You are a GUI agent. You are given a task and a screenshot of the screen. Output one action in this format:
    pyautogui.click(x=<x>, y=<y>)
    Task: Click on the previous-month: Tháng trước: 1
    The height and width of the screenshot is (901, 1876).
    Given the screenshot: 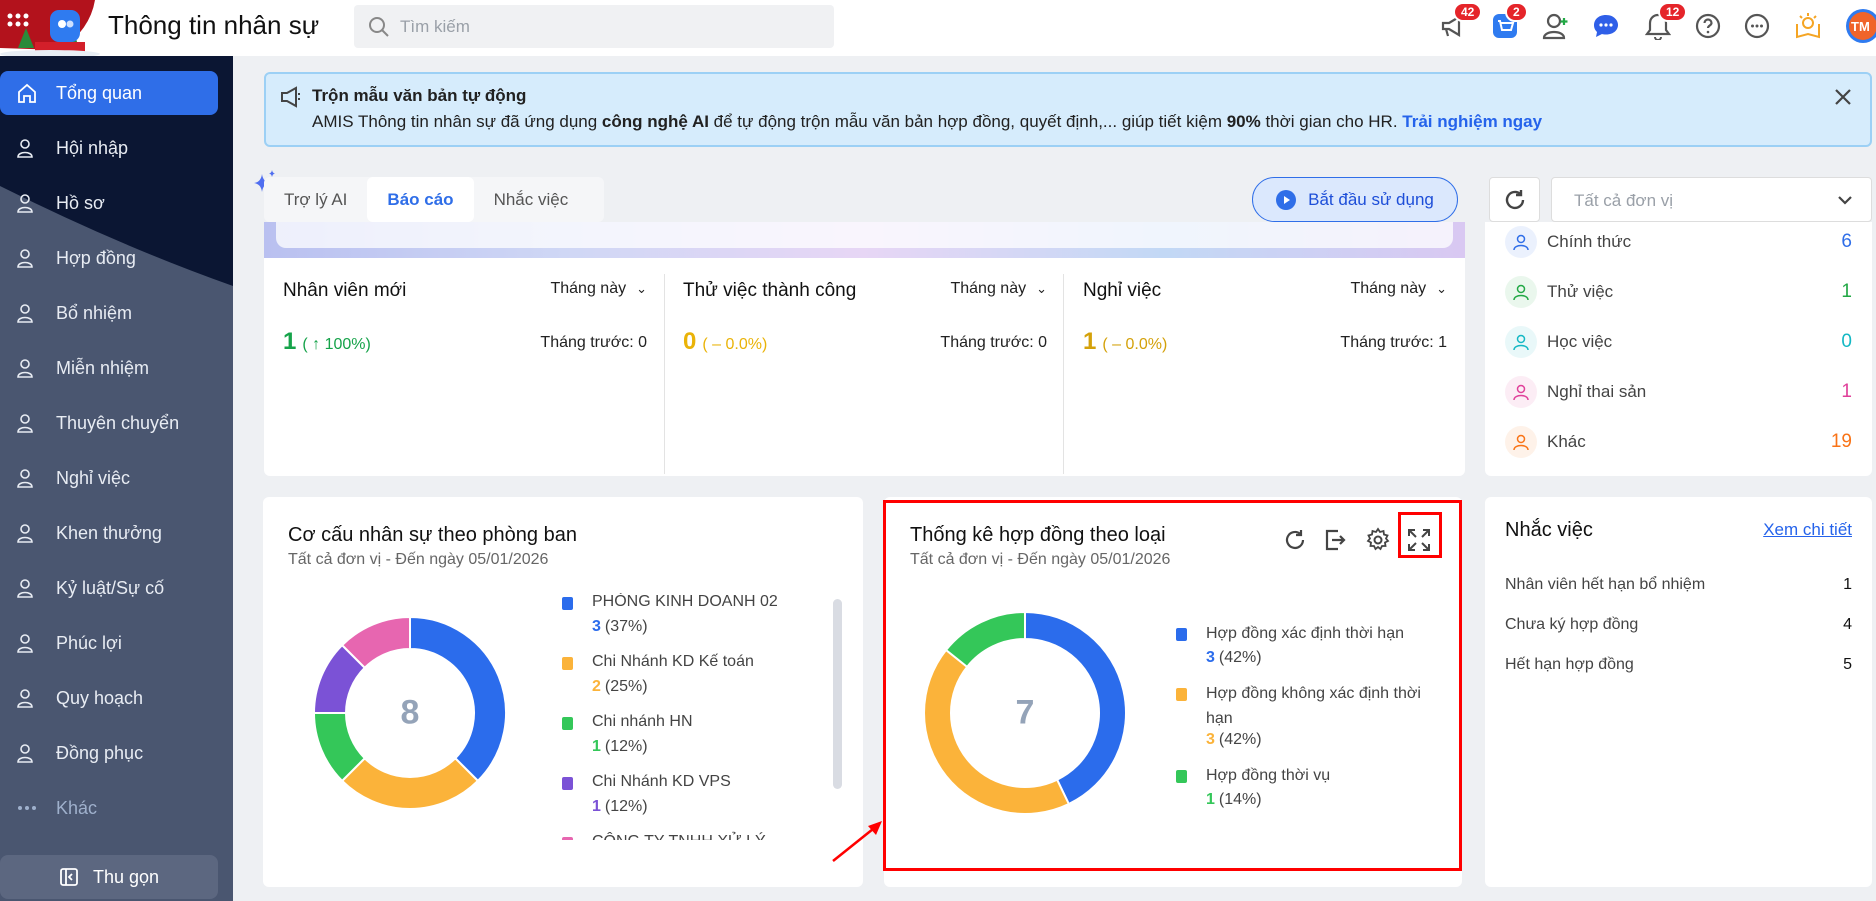 What is the action you would take?
    pyautogui.click(x=1393, y=342)
    